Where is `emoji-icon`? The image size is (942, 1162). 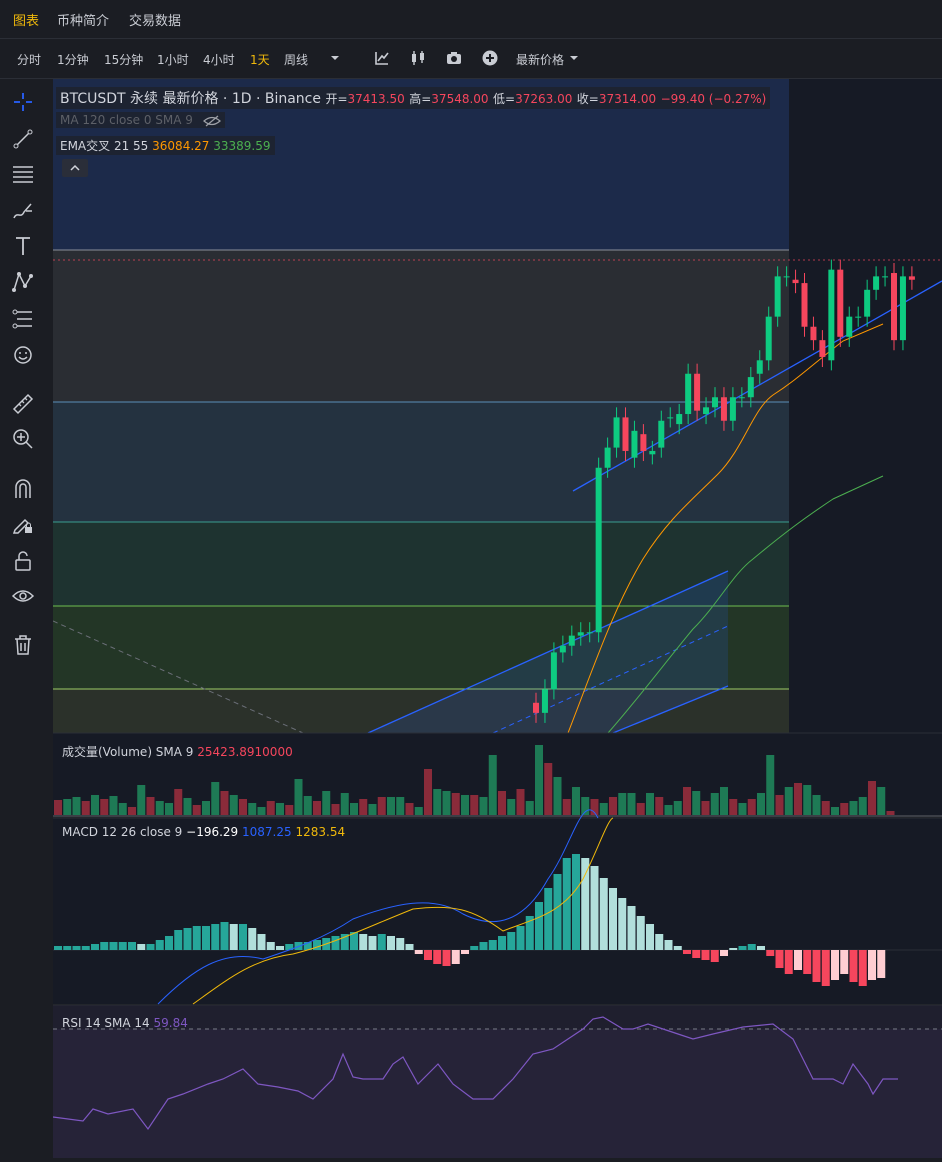 emoji-icon is located at coordinates (23, 355).